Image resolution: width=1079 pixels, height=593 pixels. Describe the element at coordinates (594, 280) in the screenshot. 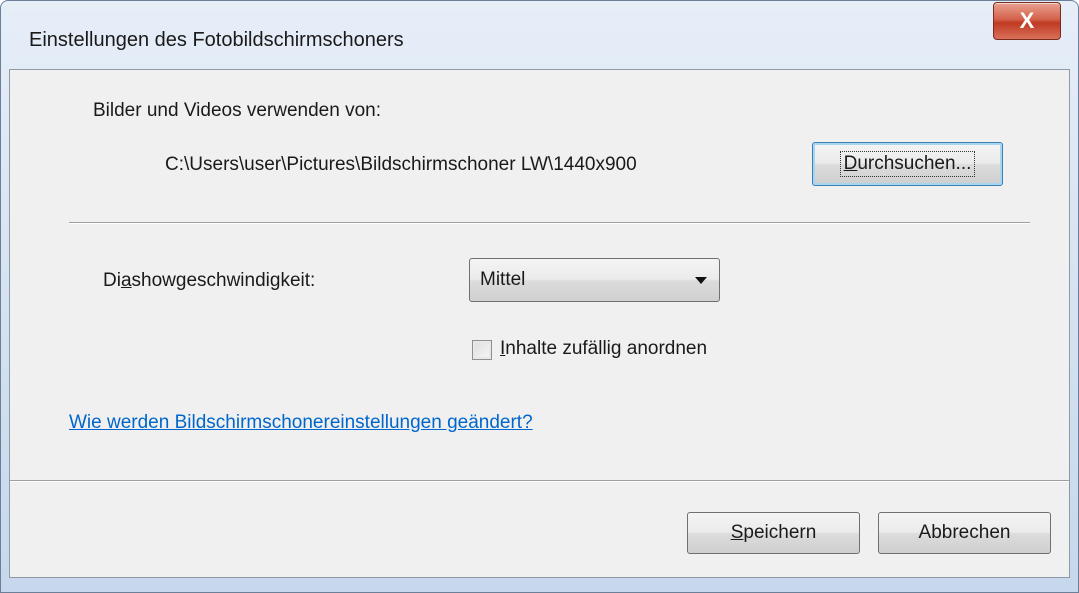

I see `speed-dropdown: Mittel` at that location.